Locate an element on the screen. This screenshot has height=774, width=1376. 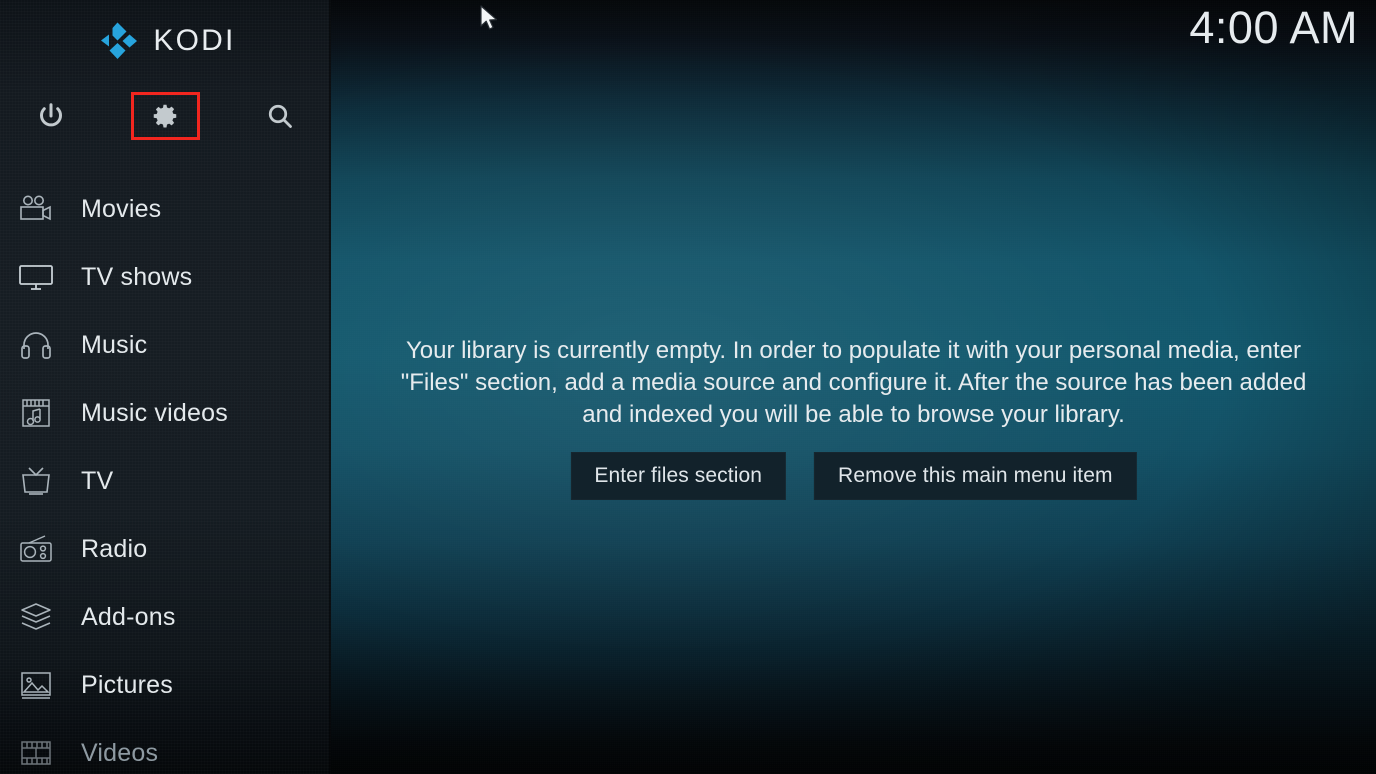
headphones-icon is located at coordinates (36, 345).